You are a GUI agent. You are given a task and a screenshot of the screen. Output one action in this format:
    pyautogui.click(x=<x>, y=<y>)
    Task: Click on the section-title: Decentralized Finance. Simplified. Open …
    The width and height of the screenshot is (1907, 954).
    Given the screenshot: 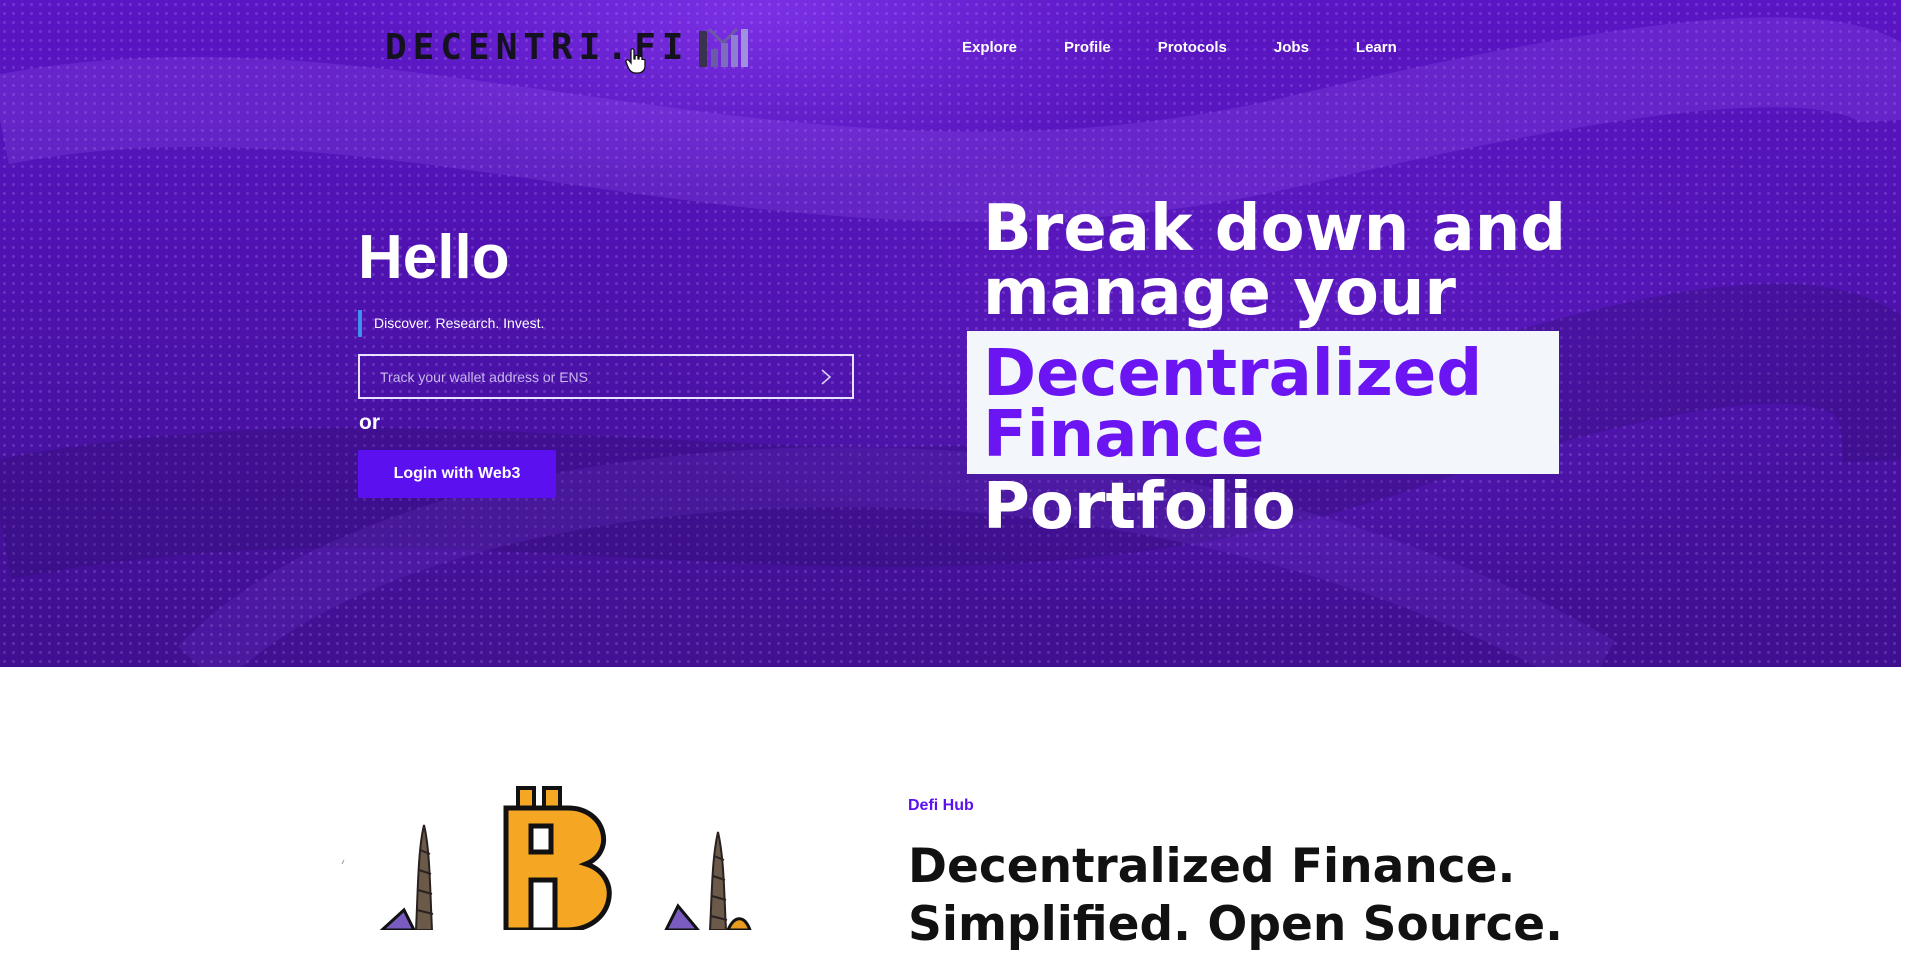 What is the action you would take?
    pyautogui.click(x=1235, y=896)
    